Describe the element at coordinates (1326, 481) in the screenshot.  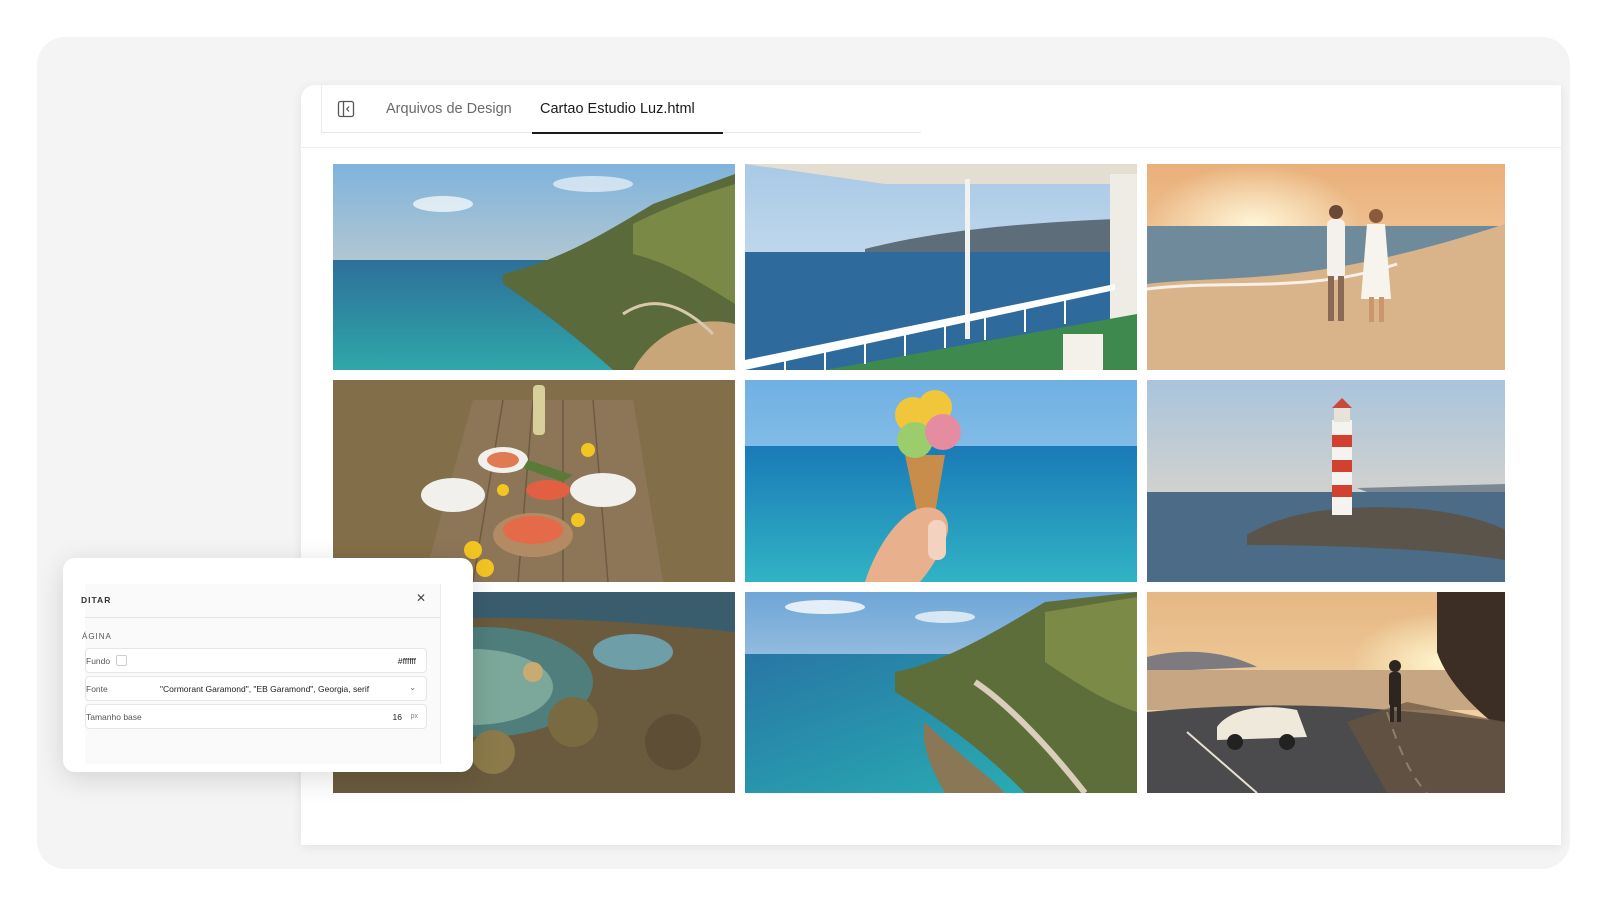
I see `photo-lighthouse-jetty` at that location.